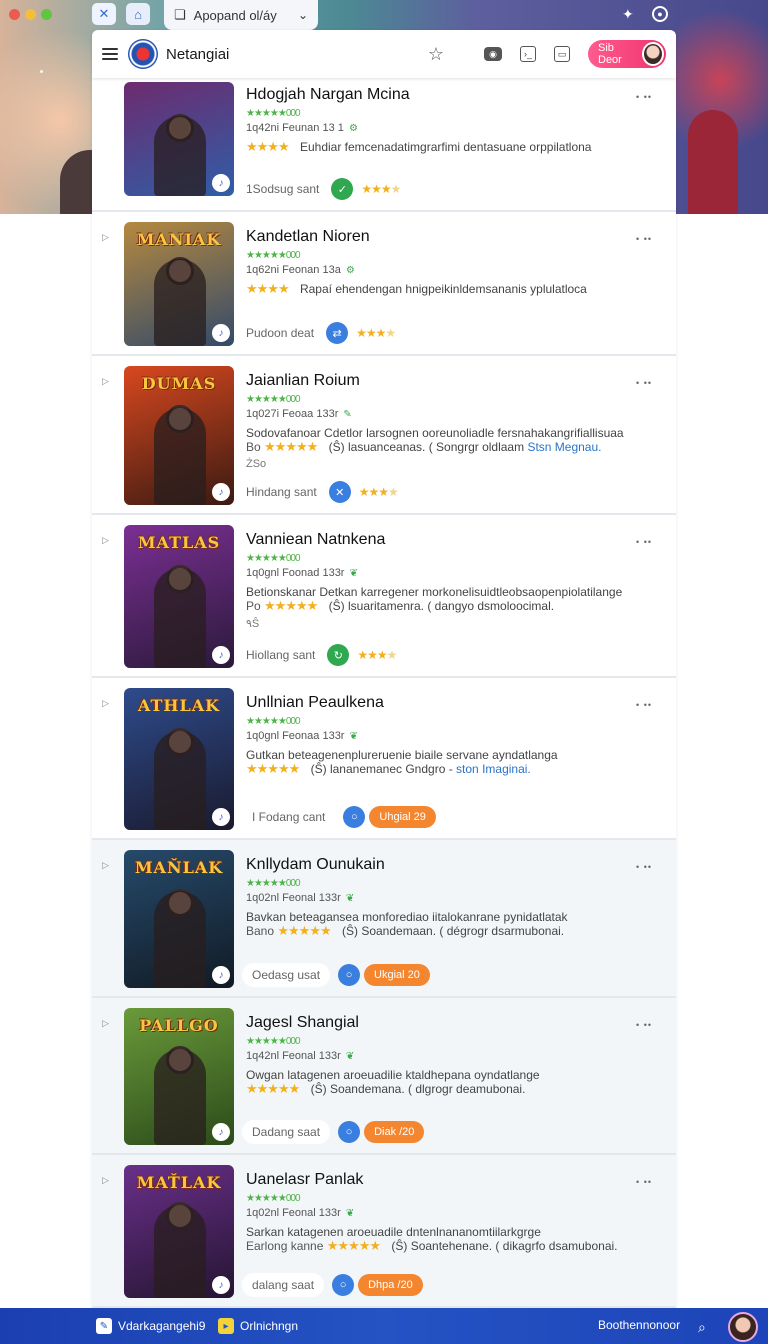 The height and width of the screenshot is (1344, 768). Describe the element at coordinates (315, 703) in the screenshot. I see `game-title: Unllnian Peaulkena` at that location.